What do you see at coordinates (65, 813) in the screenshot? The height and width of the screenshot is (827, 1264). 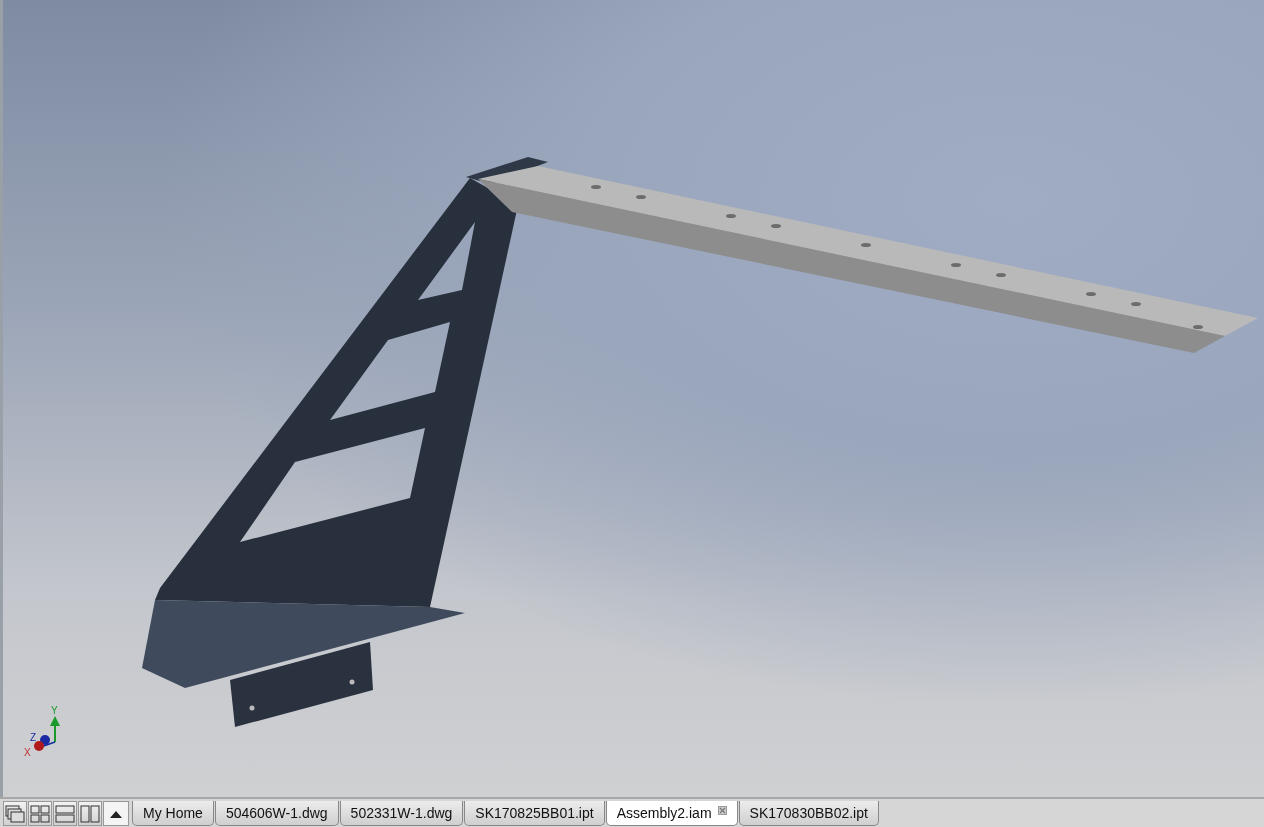 I see `tile-horizontal-icon` at bounding box center [65, 813].